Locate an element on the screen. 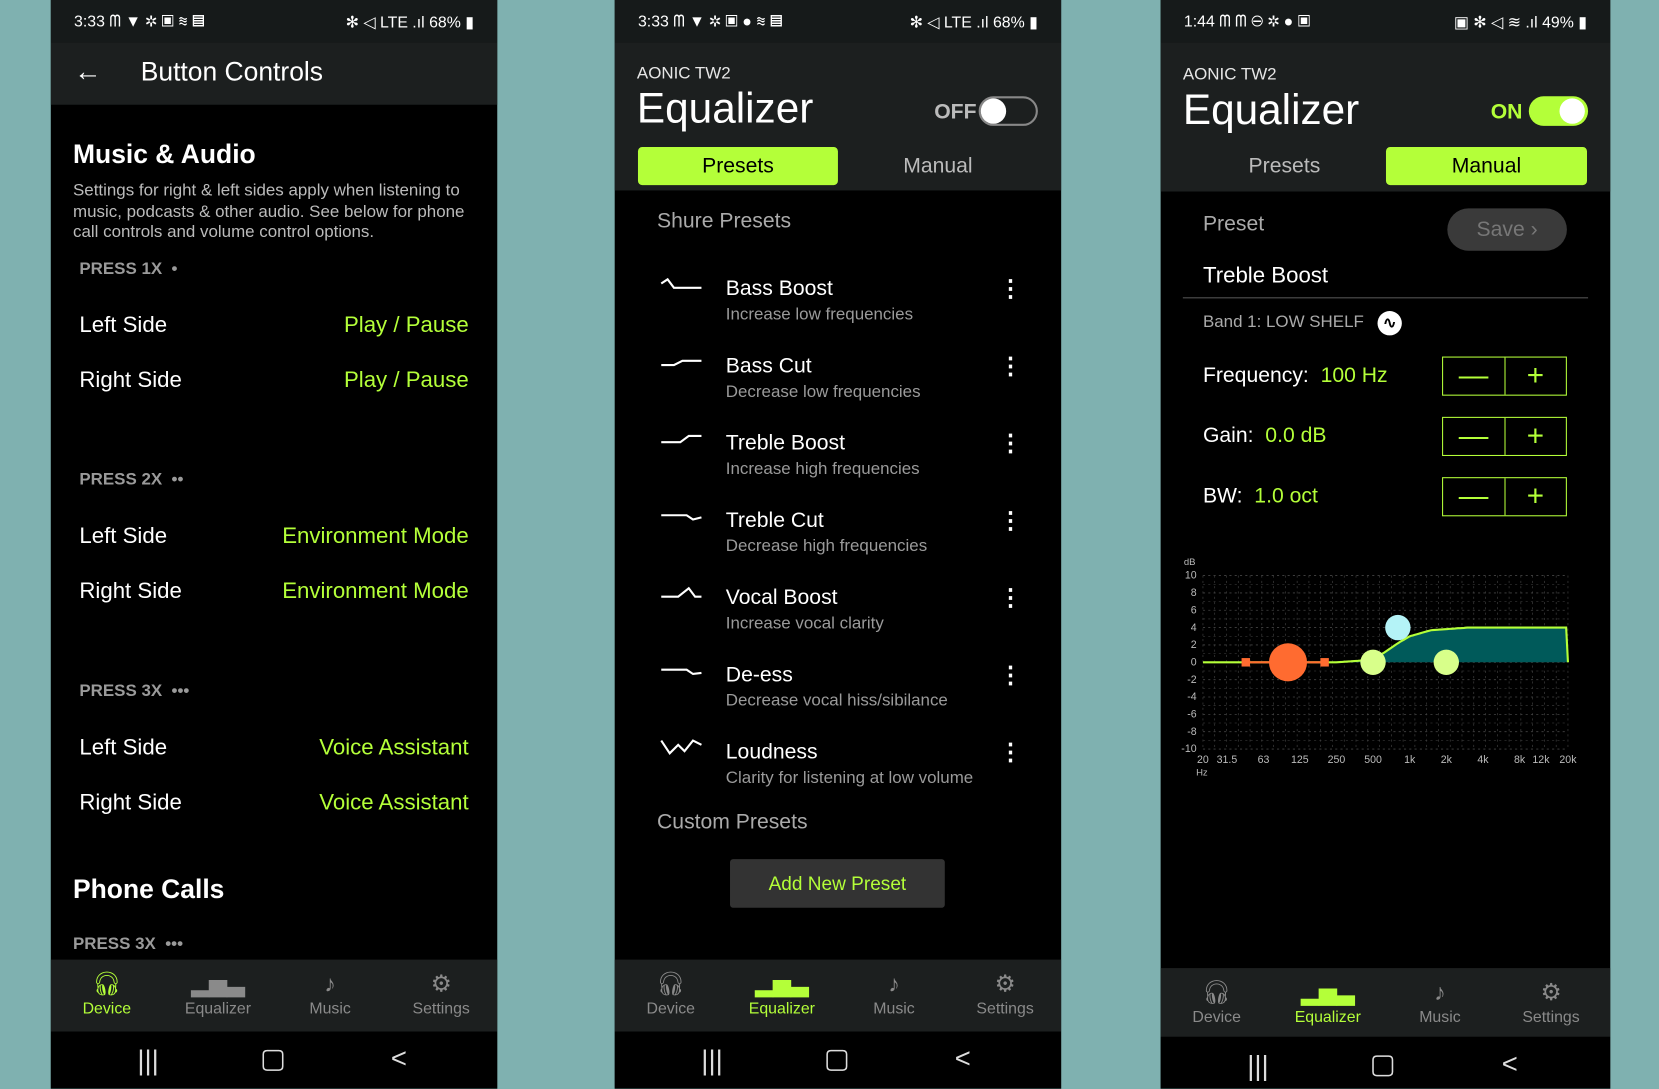  preset-item: De-ess Decrease vocal hiss/sibilance ⋮ is located at coordinates (838, 693).